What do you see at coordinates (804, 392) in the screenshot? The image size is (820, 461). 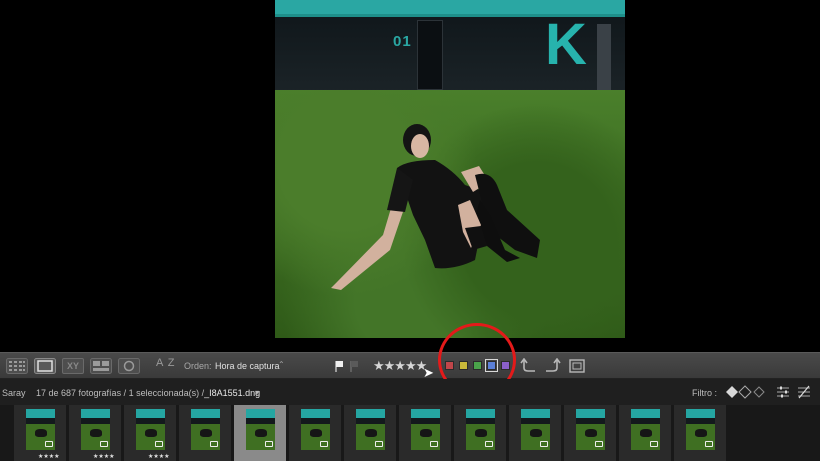 I see `filter-lock-icon` at bounding box center [804, 392].